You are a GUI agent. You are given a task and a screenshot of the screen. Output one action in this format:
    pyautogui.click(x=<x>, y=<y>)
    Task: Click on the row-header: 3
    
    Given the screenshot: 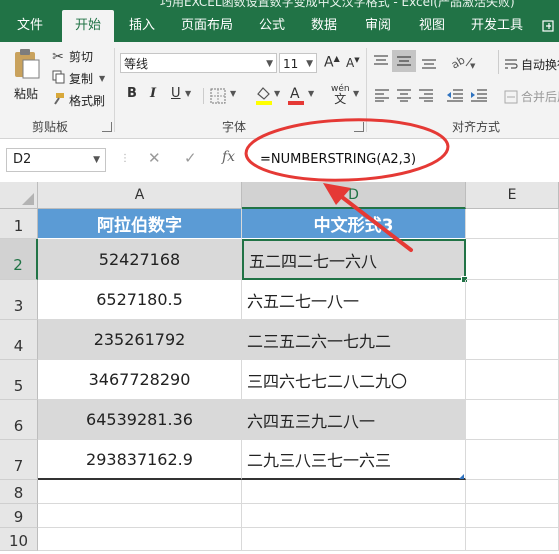 What is the action you would take?
    pyautogui.click(x=19, y=300)
    